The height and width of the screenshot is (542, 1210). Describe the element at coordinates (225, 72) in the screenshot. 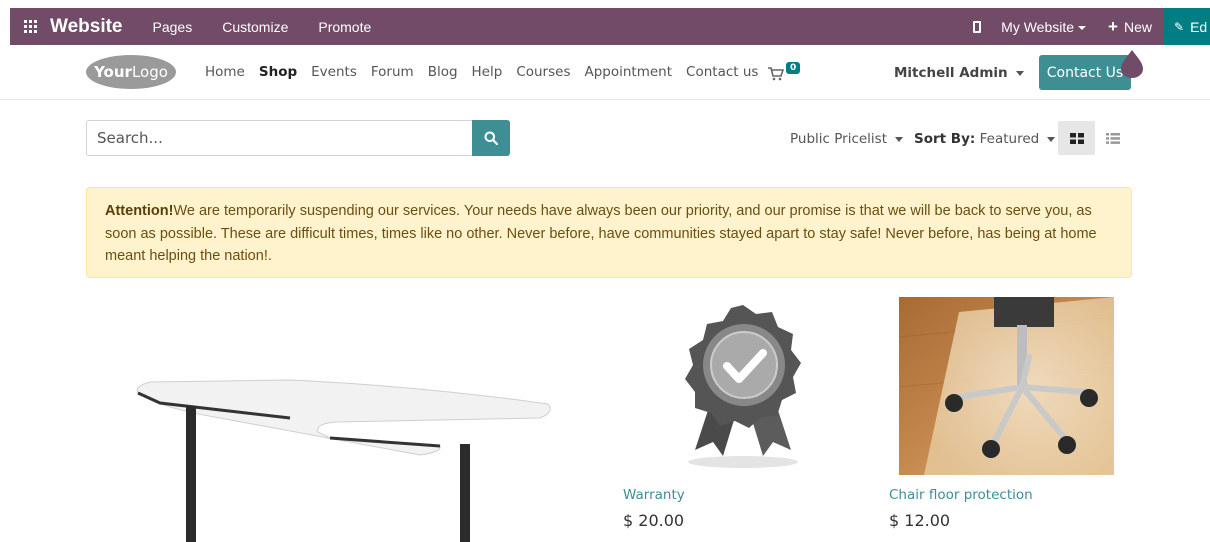

I see `nav-home: Home` at that location.